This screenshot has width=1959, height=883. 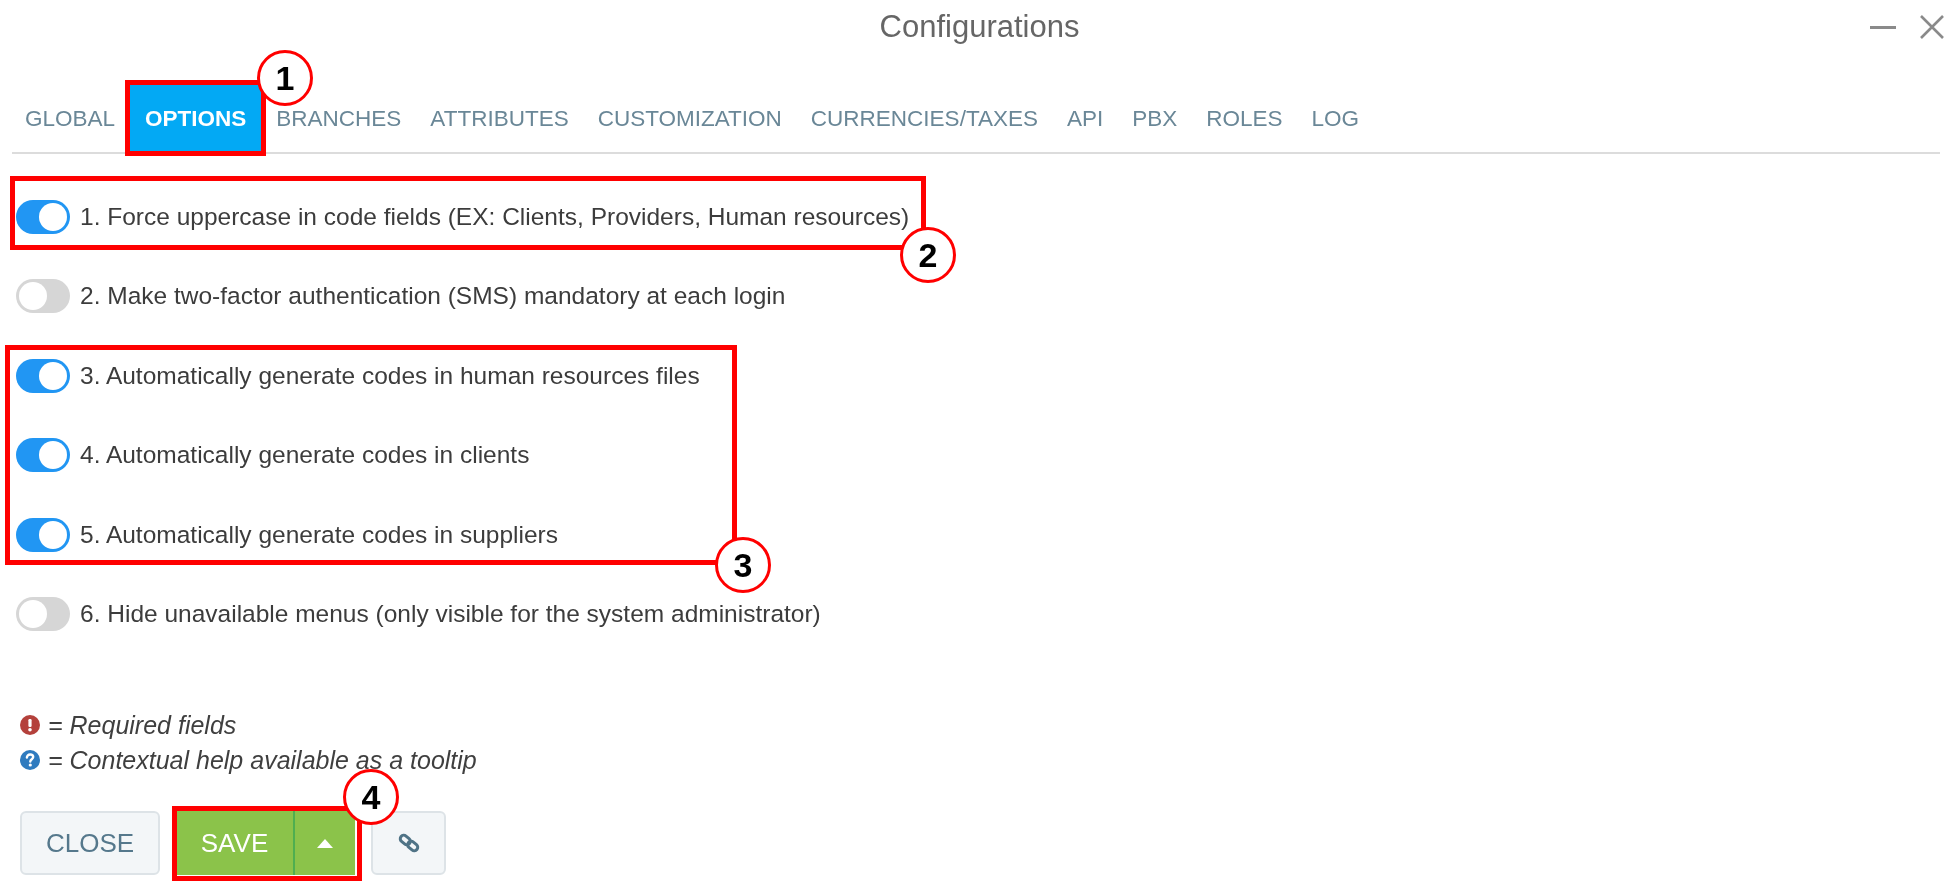 What do you see at coordinates (499, 118) in the screenshot?
I see `tab: ATTRIBUTES` at bounding box center [499, 118].